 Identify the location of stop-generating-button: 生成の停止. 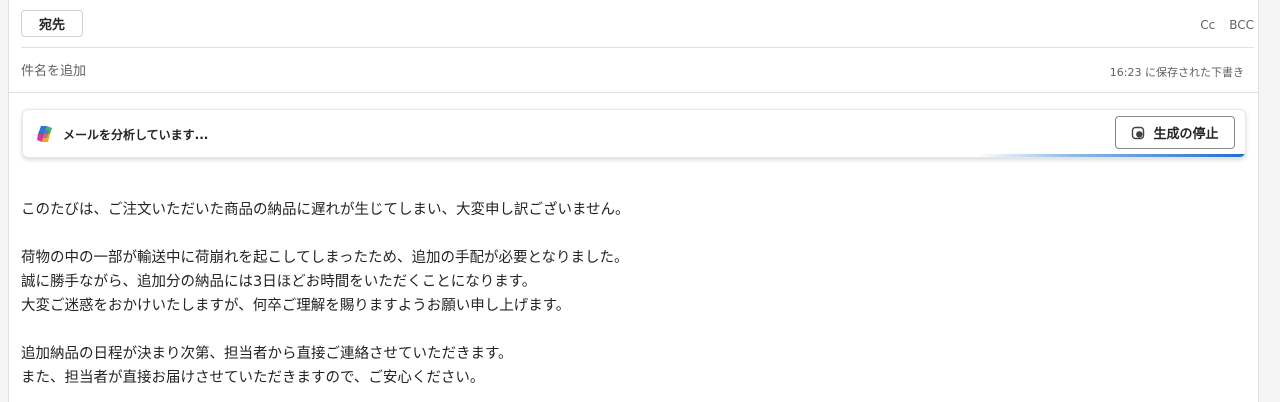
(1175, 132).